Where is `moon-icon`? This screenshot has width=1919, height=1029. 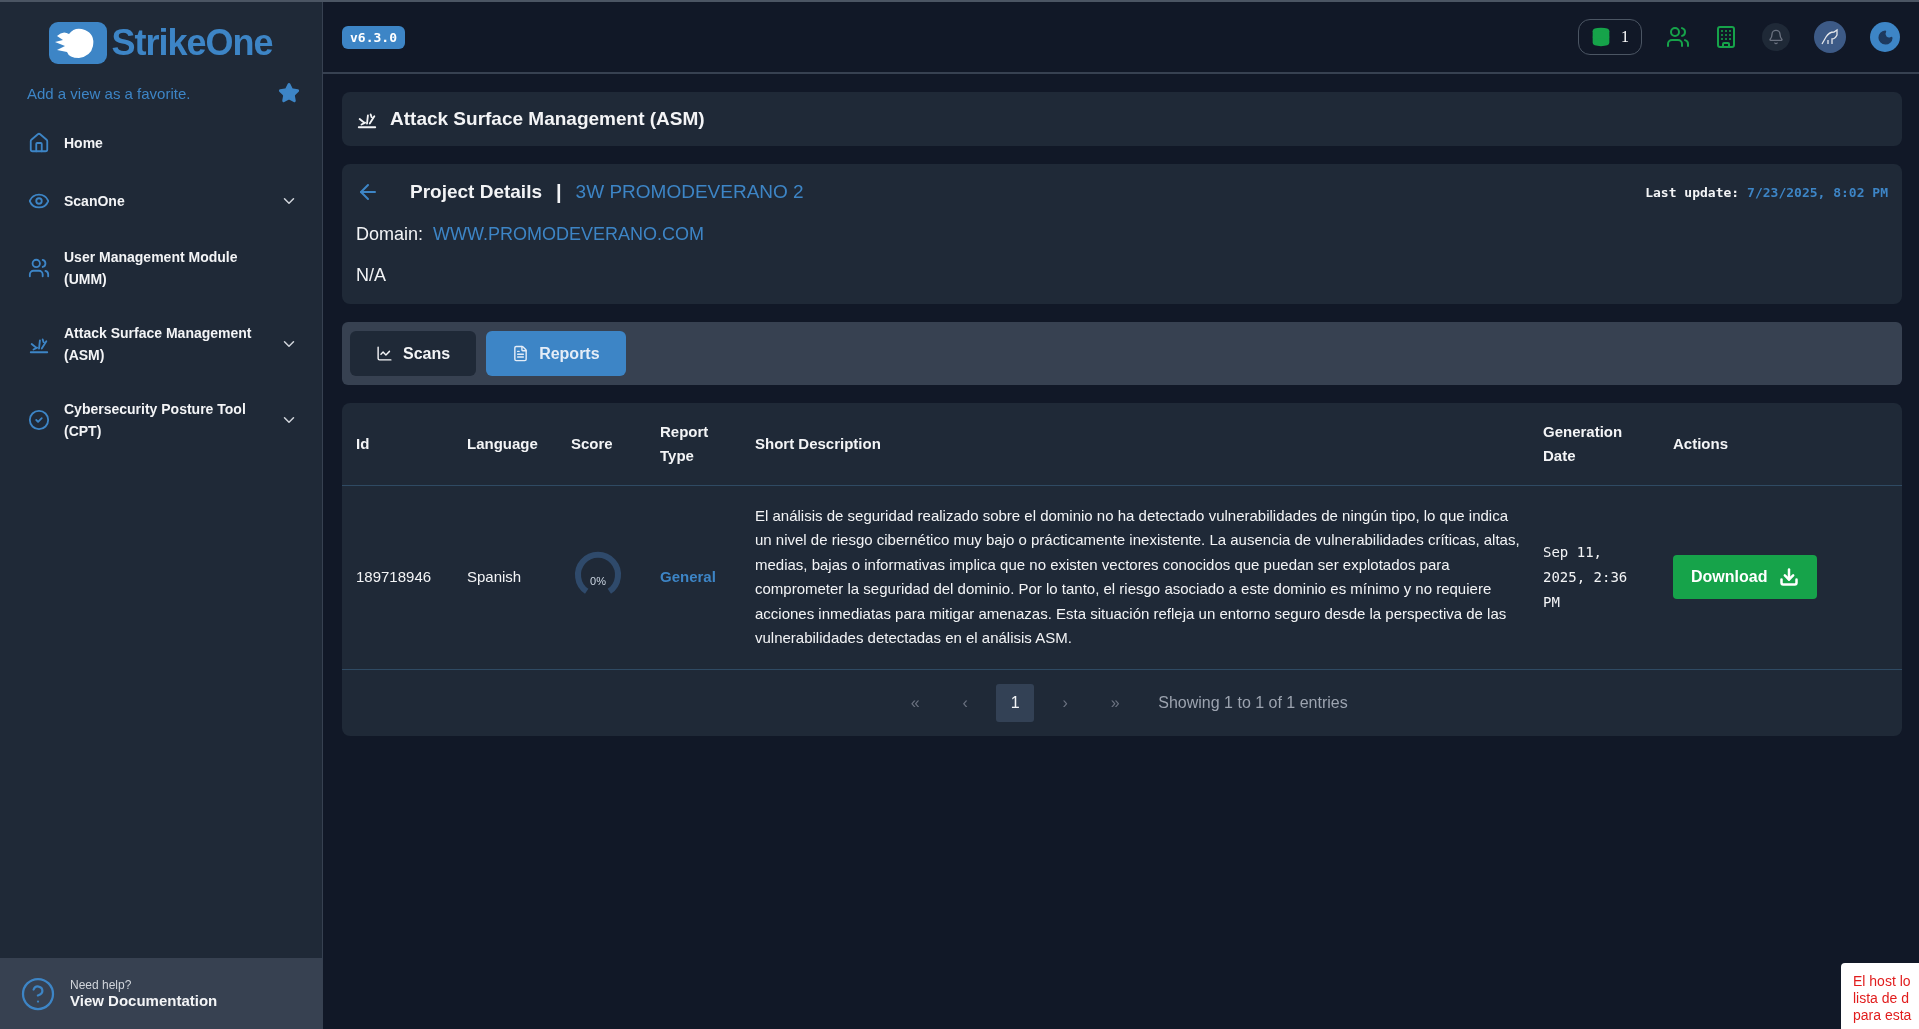 moon-icon is located at coordinates (1885, 37).